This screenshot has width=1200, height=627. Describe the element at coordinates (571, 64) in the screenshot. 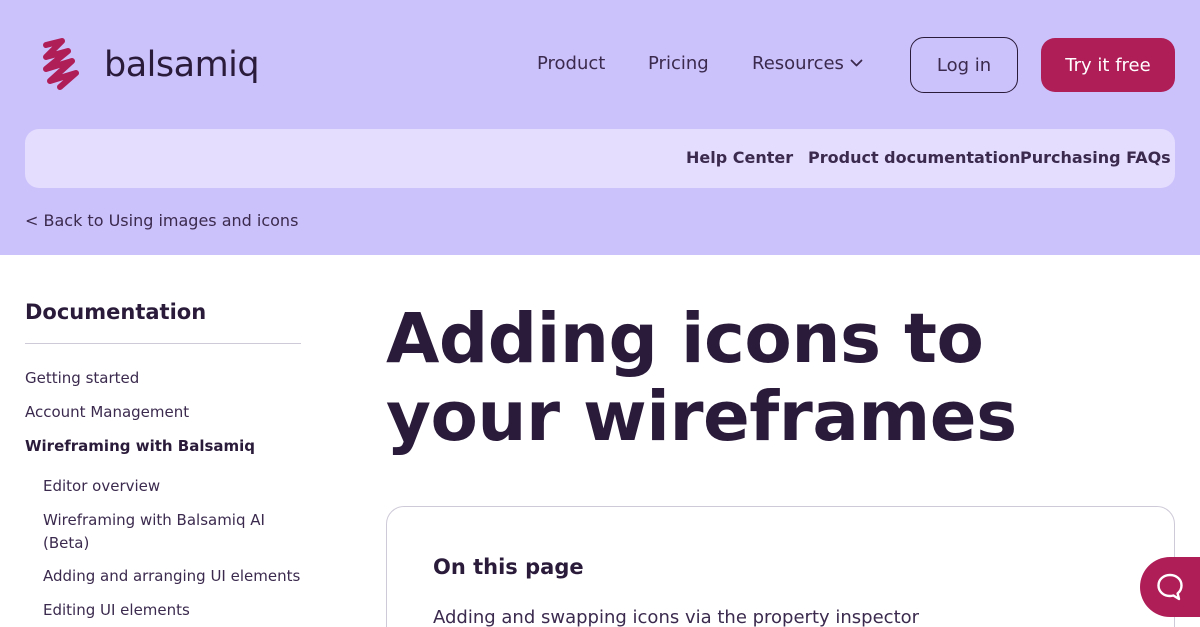

I see `nav-product: Product` at that location.